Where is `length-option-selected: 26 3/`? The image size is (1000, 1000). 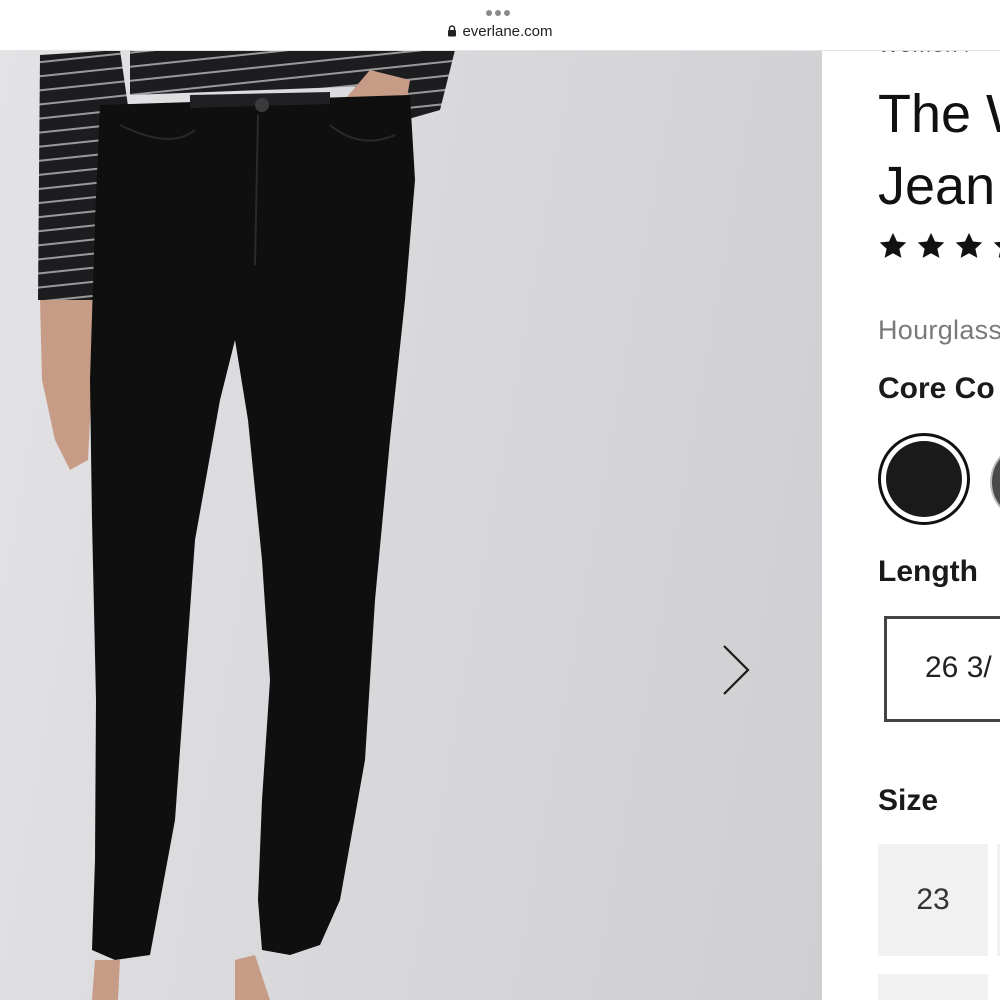 length-option-selected: 26 3/ is located at coordinates (942, 669).